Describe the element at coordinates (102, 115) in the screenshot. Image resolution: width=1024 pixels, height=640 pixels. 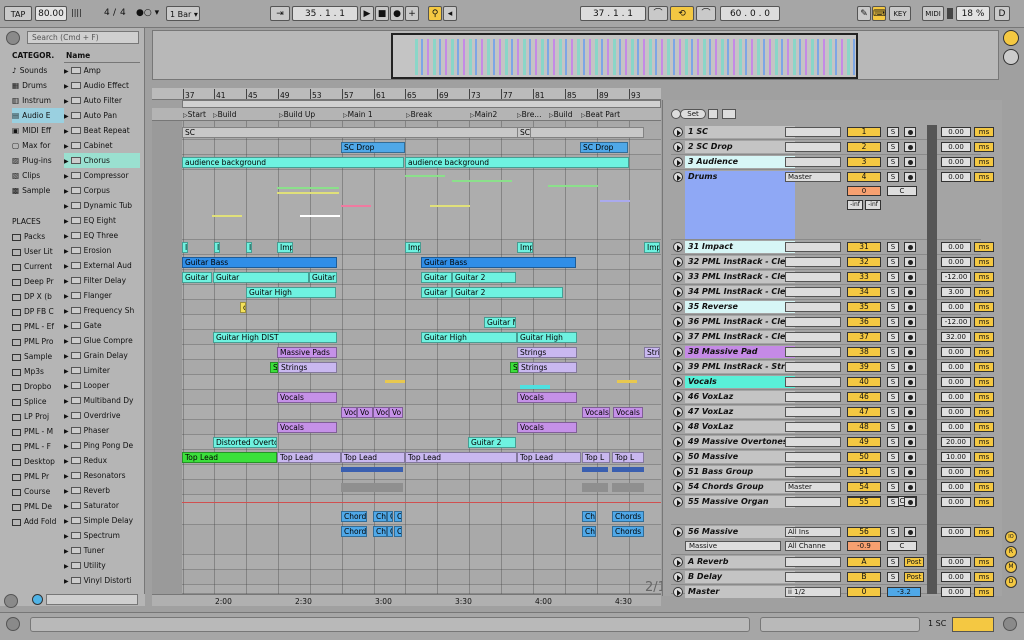
I see `browser-item: ▶ Auto Pan` at that location.